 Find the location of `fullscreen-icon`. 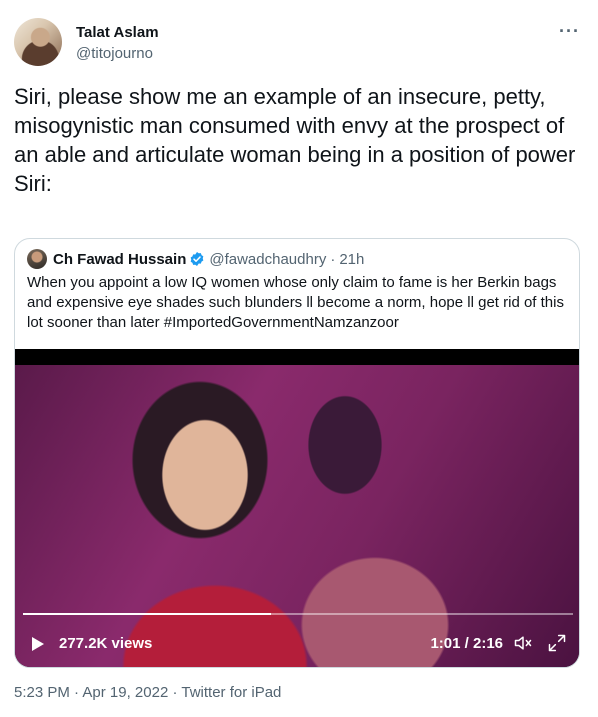

fullscreen-icon is located at coordinates (557, 643).